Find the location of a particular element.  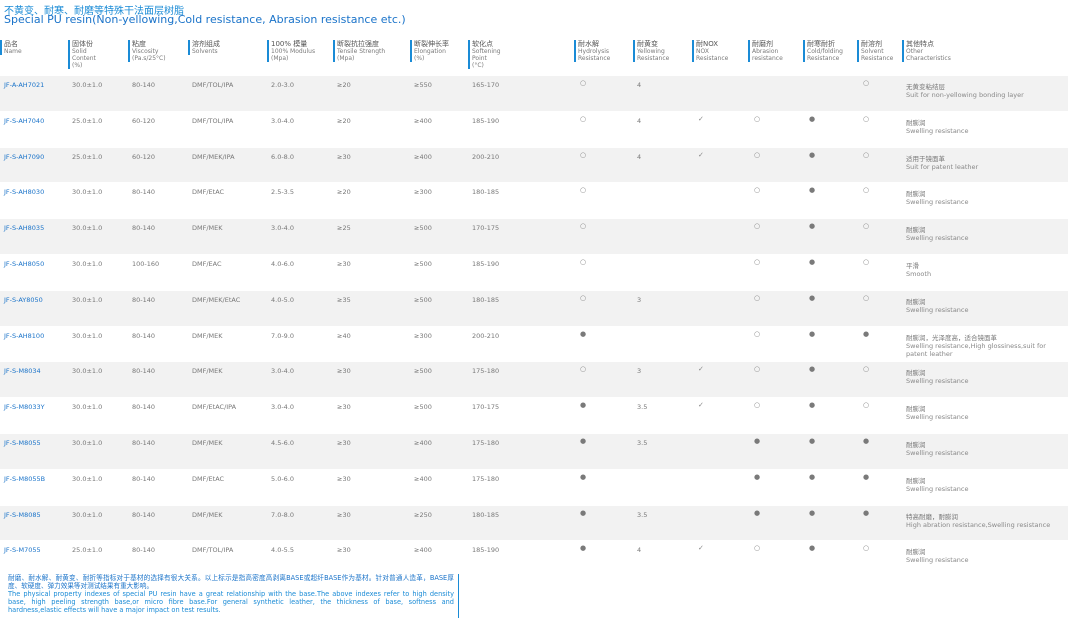

cell-name: JF-S-M8085 is located at coordinates (22, 514).